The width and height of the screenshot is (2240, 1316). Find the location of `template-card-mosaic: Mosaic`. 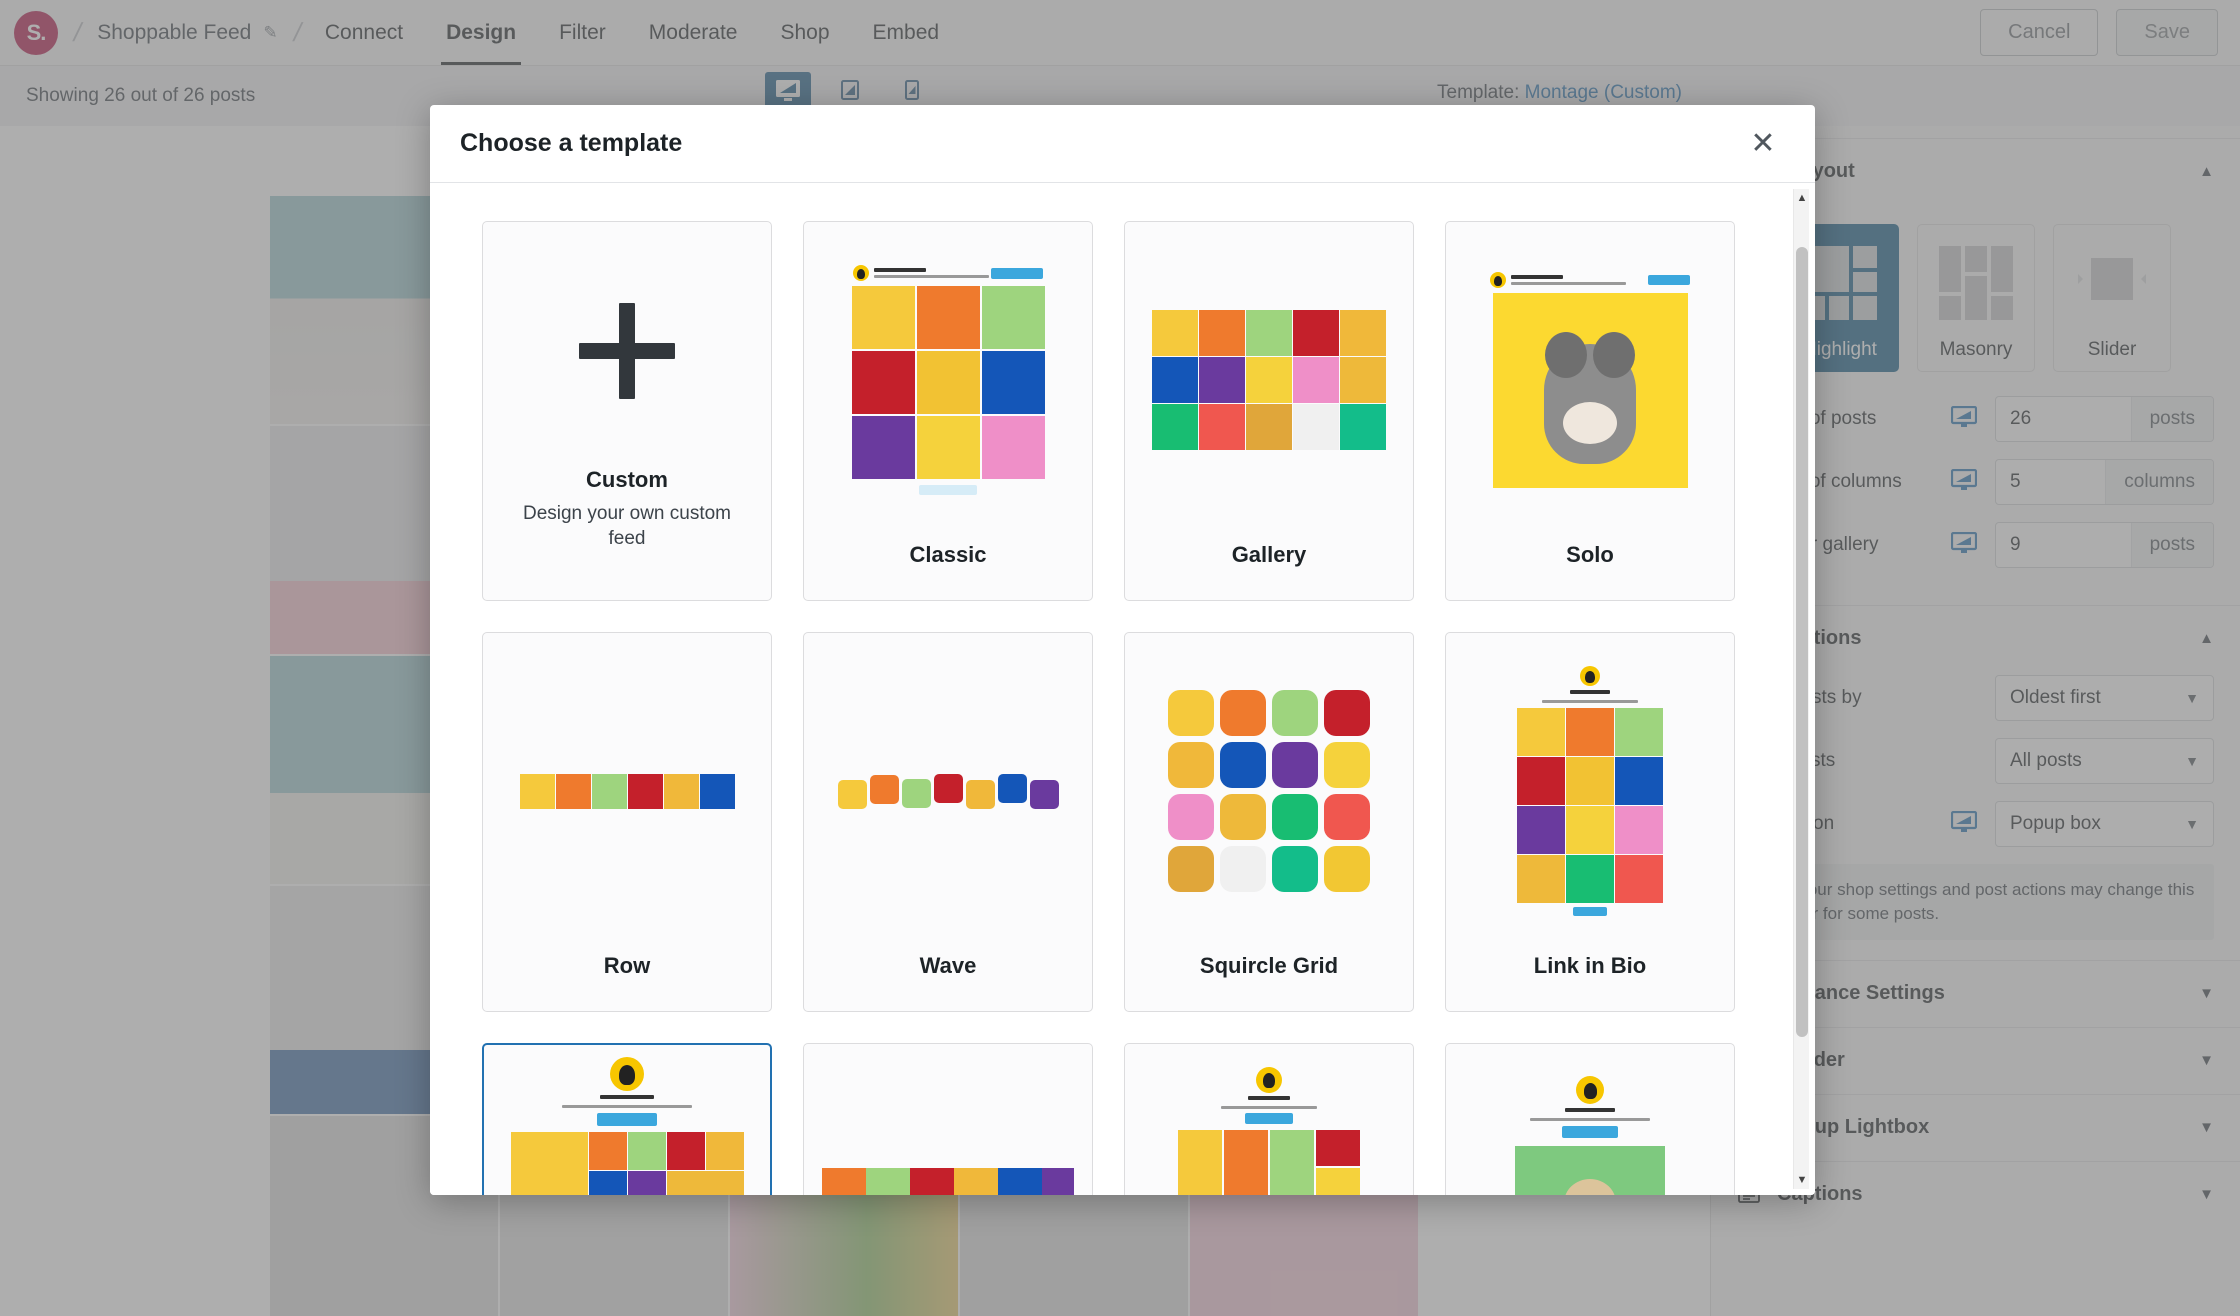

template-card-mosaic: Mosaic is located at coordinates (1269, 1119).